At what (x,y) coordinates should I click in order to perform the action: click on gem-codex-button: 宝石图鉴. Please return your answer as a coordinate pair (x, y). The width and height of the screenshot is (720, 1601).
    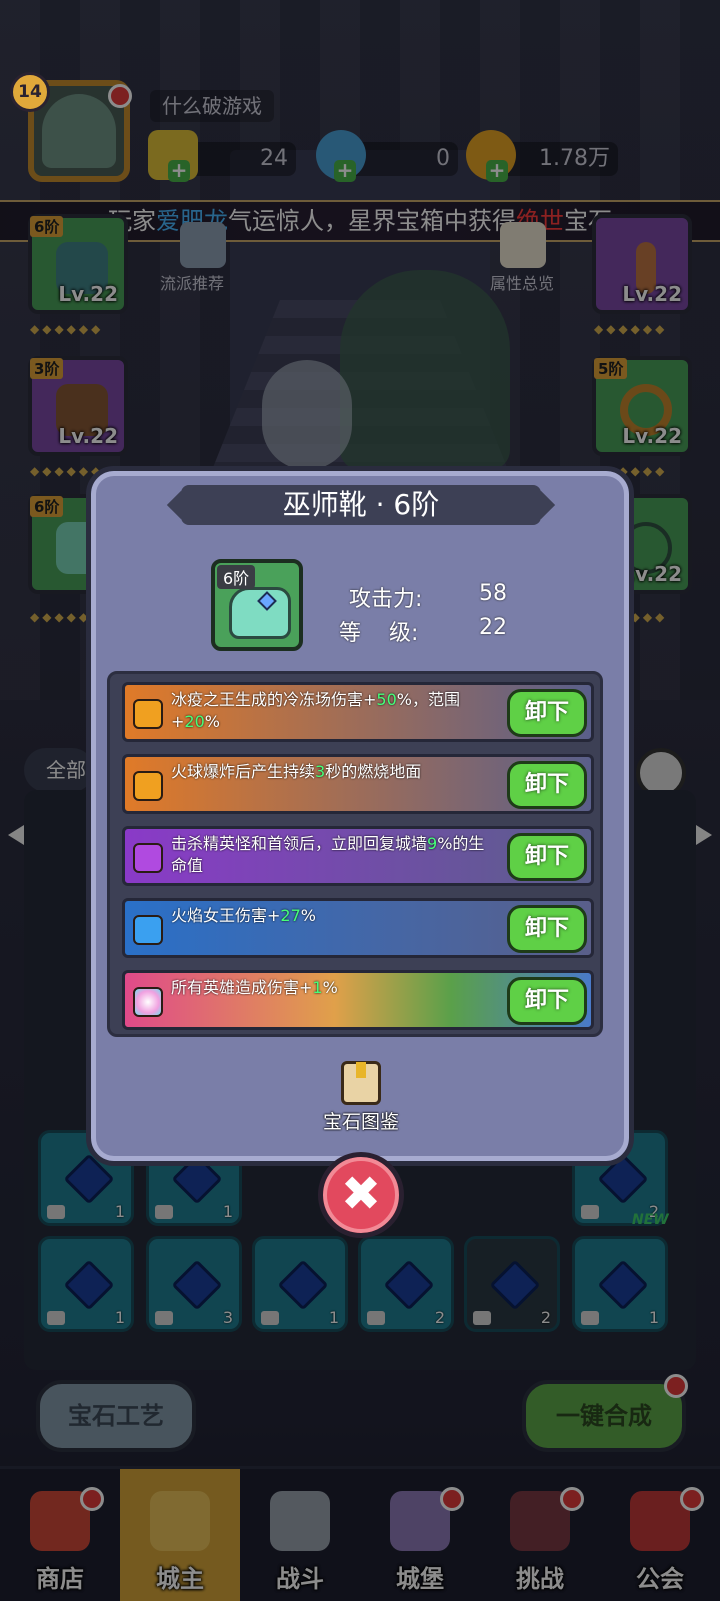
    Looking at the image, I should click on (361, 1097).